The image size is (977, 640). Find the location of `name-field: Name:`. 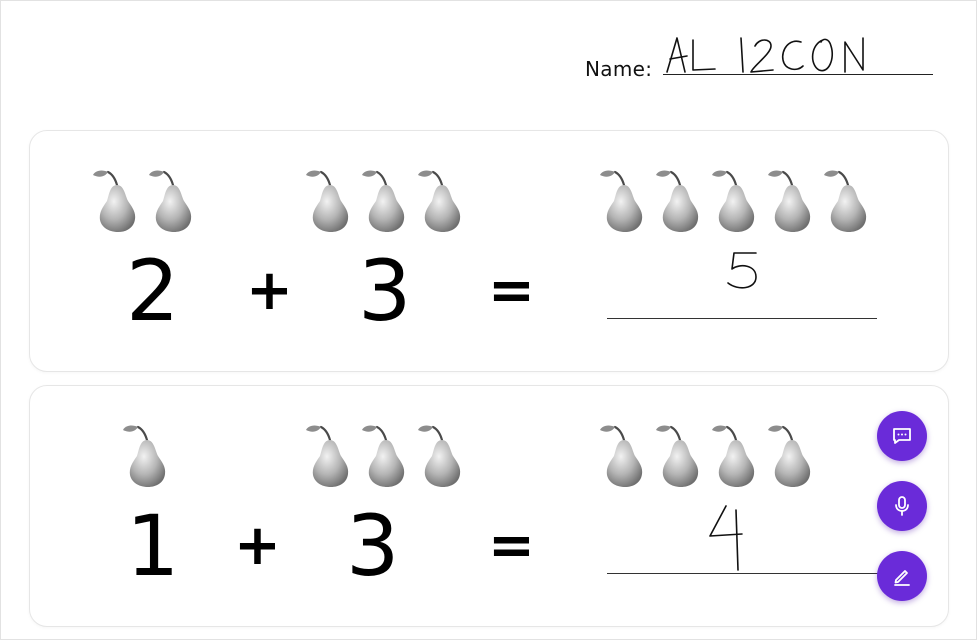

name-field: Name: is located at coordinates (760, 55).